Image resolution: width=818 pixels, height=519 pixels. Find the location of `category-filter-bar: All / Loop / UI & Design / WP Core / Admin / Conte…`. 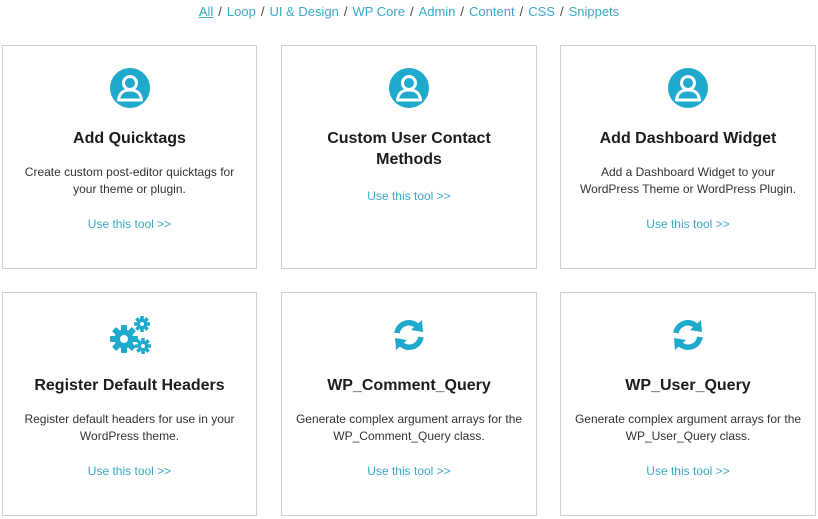

category-filter-bar: All / Loop / UI & Design / WP Core / Admin / Conte… is located at coordinates (409, 12).